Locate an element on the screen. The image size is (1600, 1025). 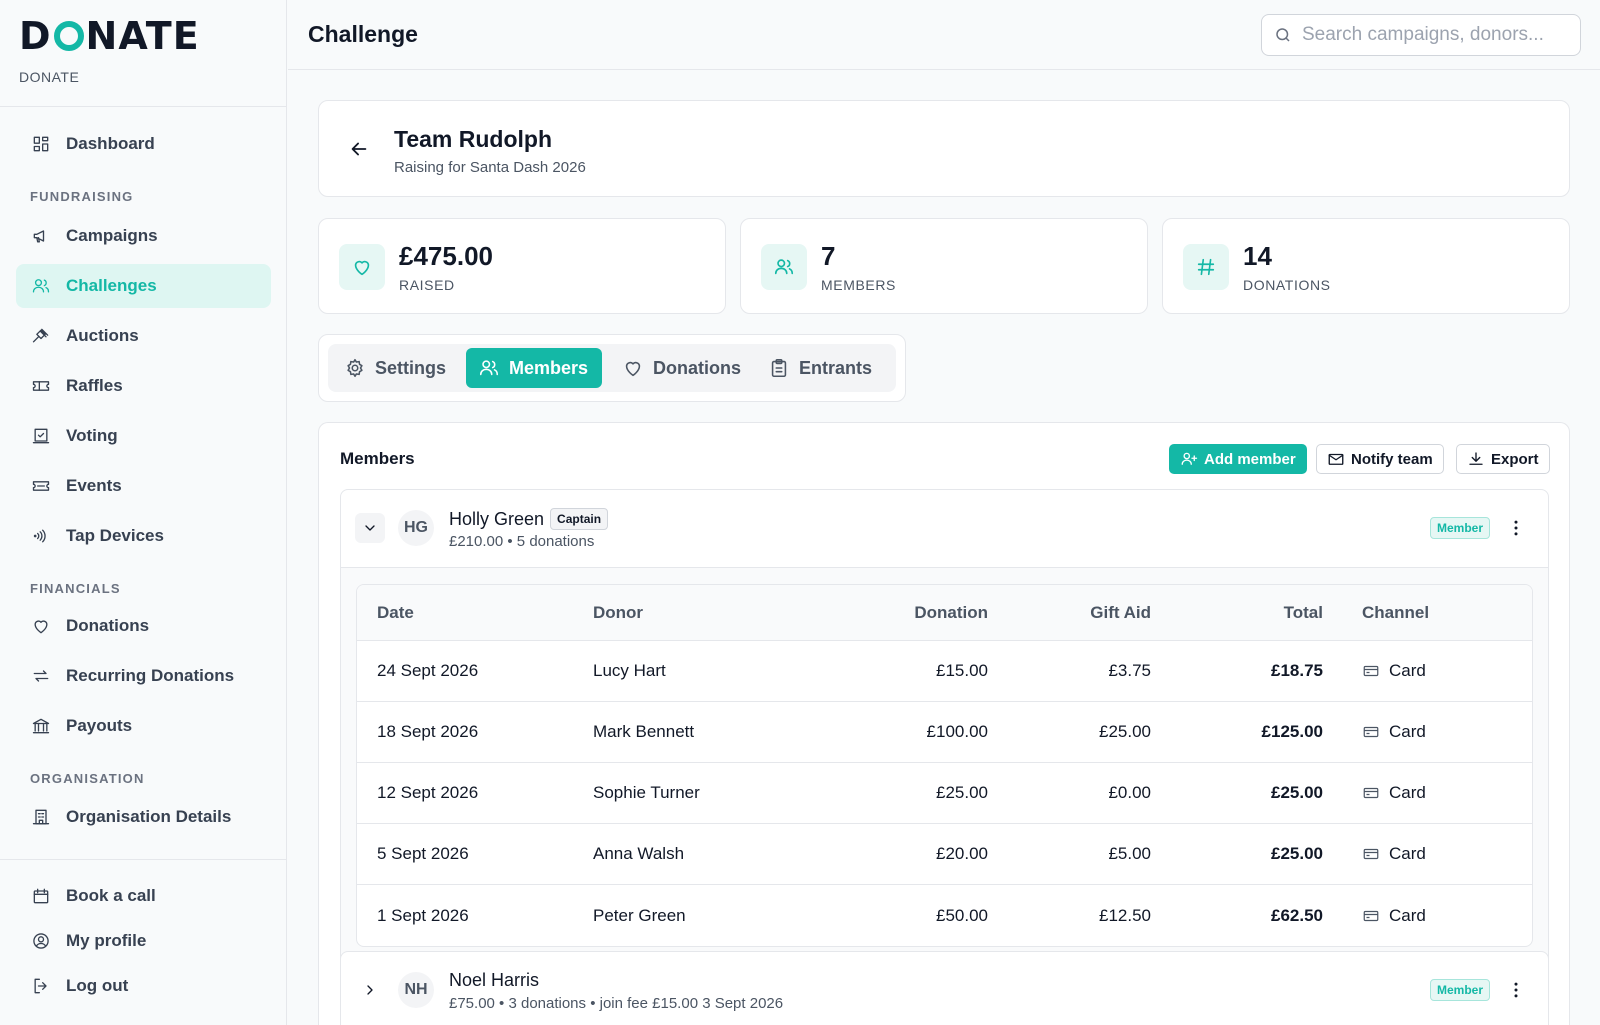
table-cell: £125.00 is located at coordinates (1237, 732).